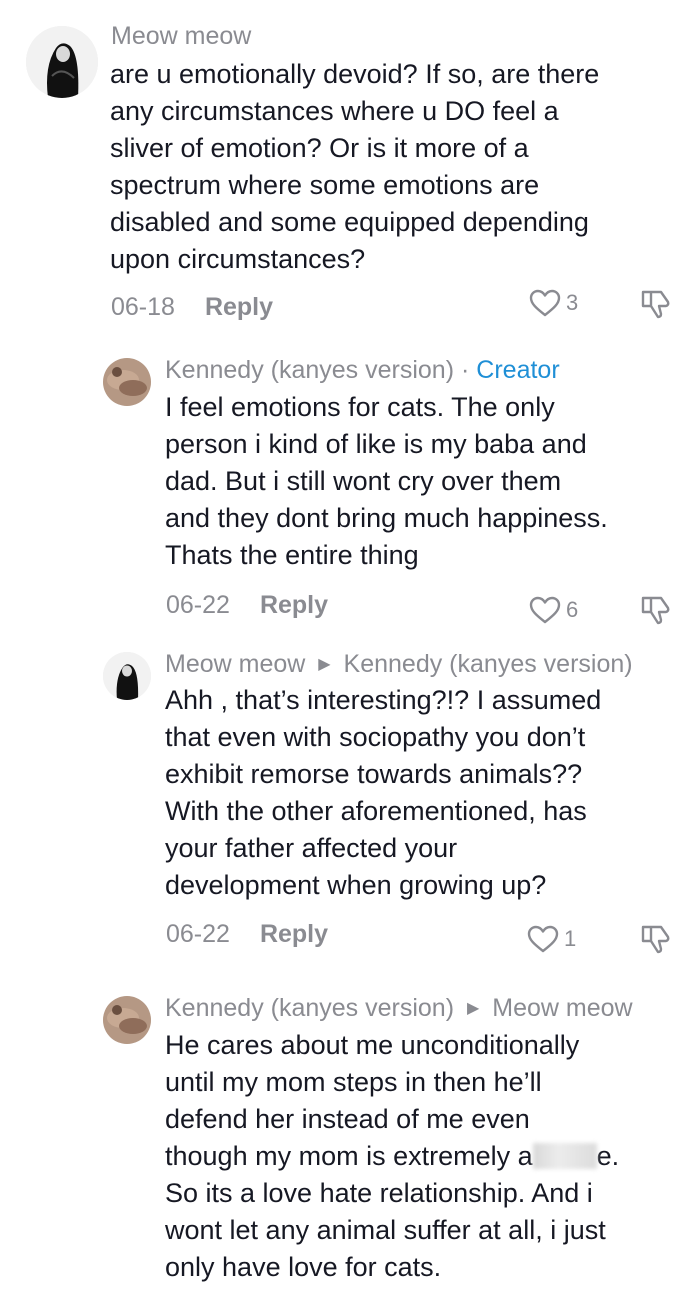 This screenshot has height=1302, width=700. I want to click on comment-line-text: though my mom is extremely a, so click(349, 1156).